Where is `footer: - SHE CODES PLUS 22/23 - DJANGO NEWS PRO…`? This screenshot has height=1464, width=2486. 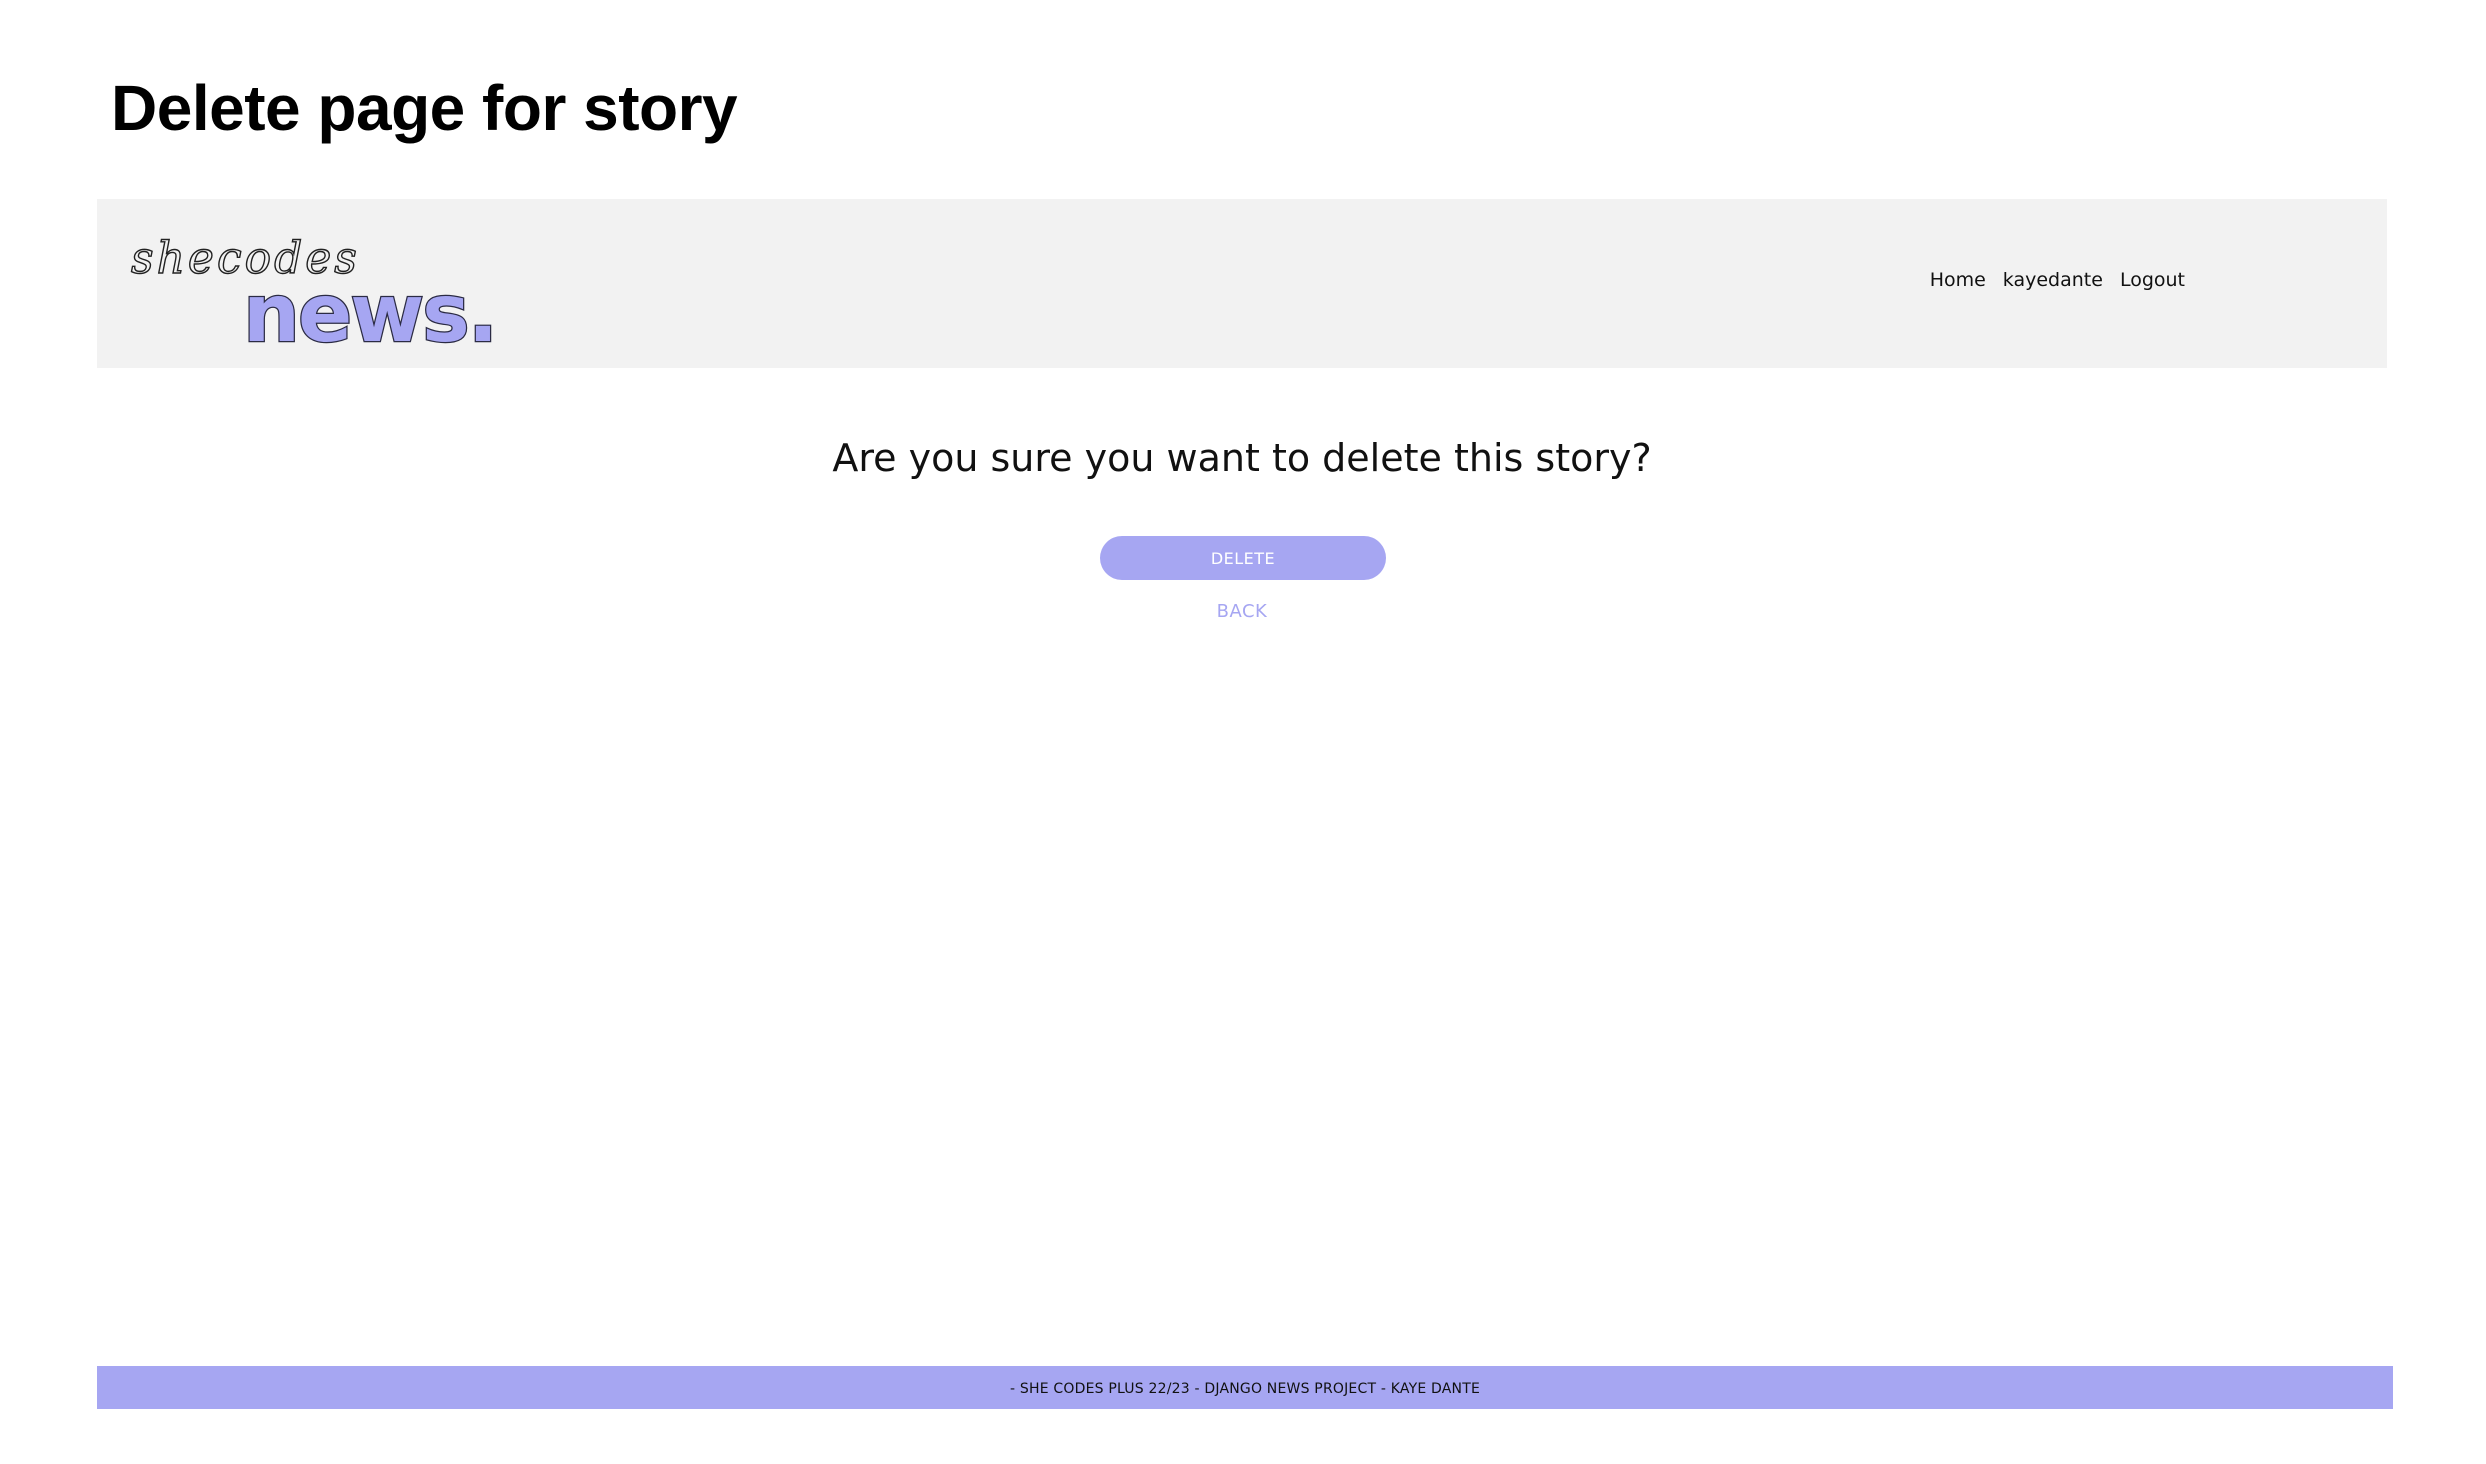
footer: - SHE CODES PLUS 22/23 - DJANGO NEWS PRO… is located at coordinates (1245, 1387).